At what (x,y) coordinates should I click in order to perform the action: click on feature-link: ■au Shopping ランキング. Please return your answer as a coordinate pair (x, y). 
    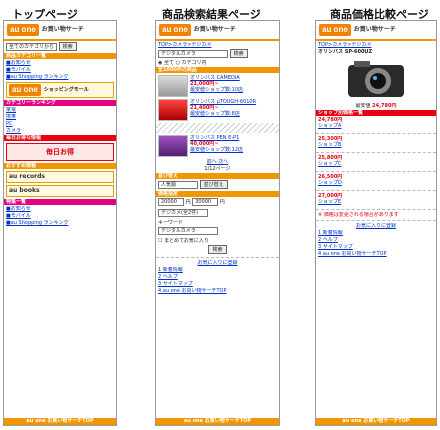
    Looking at the image, I should click on (60, 223).